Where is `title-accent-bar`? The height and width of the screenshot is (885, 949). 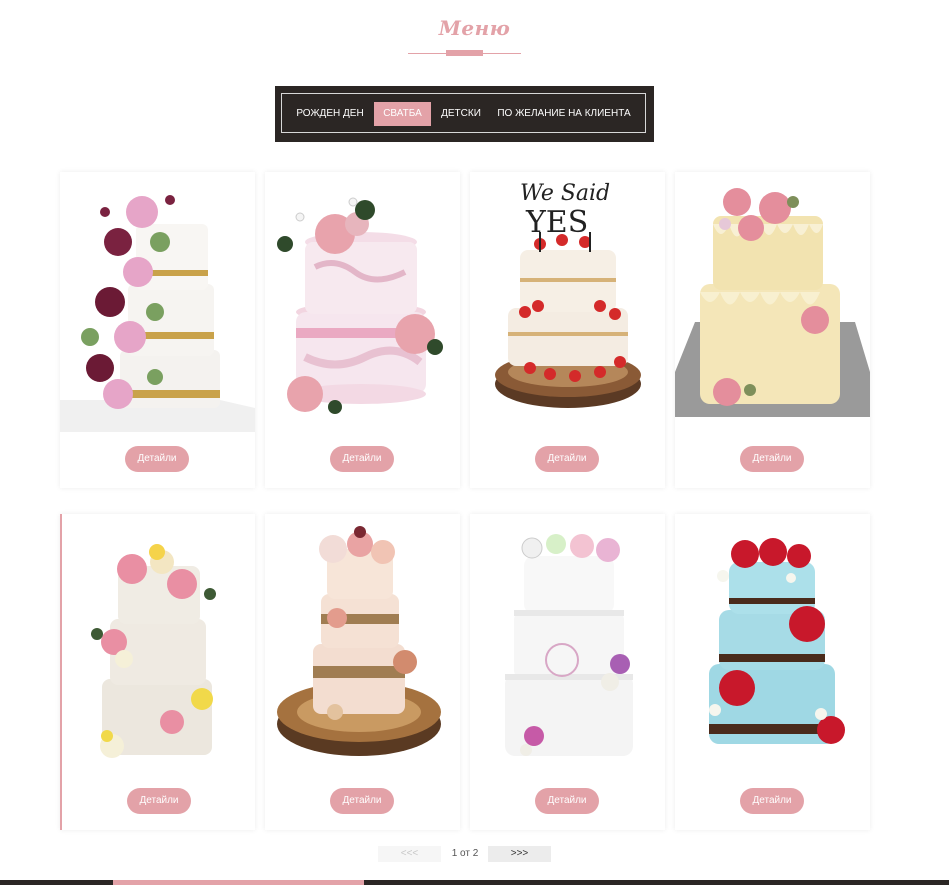 title-accent-bar is located at coordinates (464, 53).